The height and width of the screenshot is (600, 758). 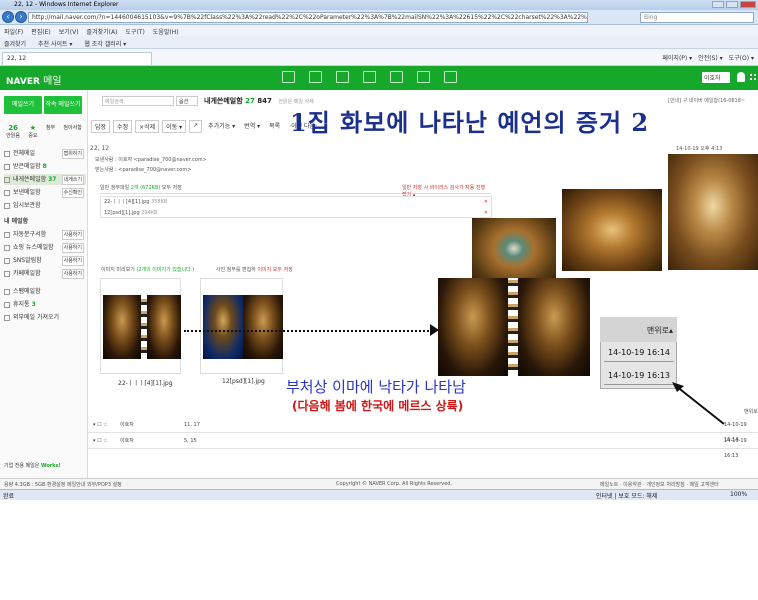 I want to click on menu-help: 도움말(H), so click(x=166, y=31).